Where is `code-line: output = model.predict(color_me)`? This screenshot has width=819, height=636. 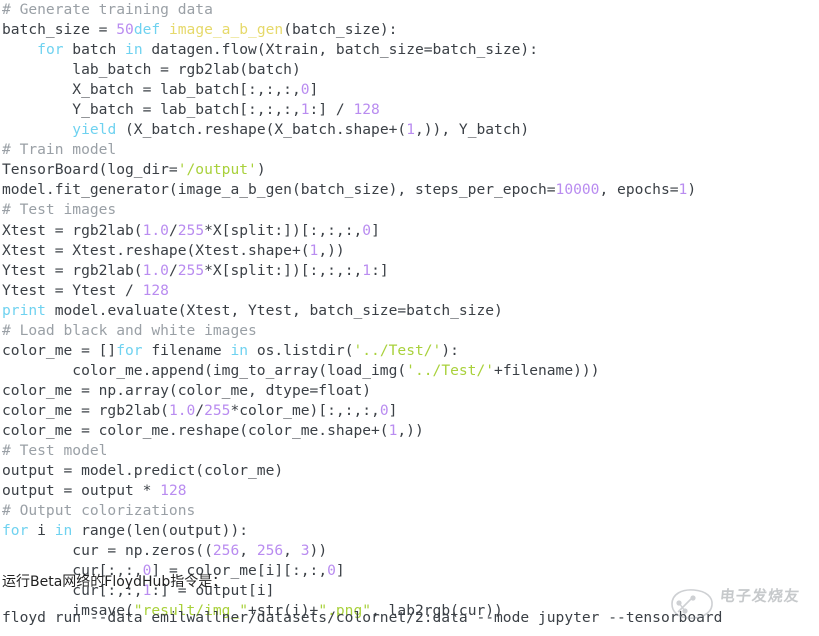 code-line: output = model.predict(color_me) is located at coordinates (409, 471).